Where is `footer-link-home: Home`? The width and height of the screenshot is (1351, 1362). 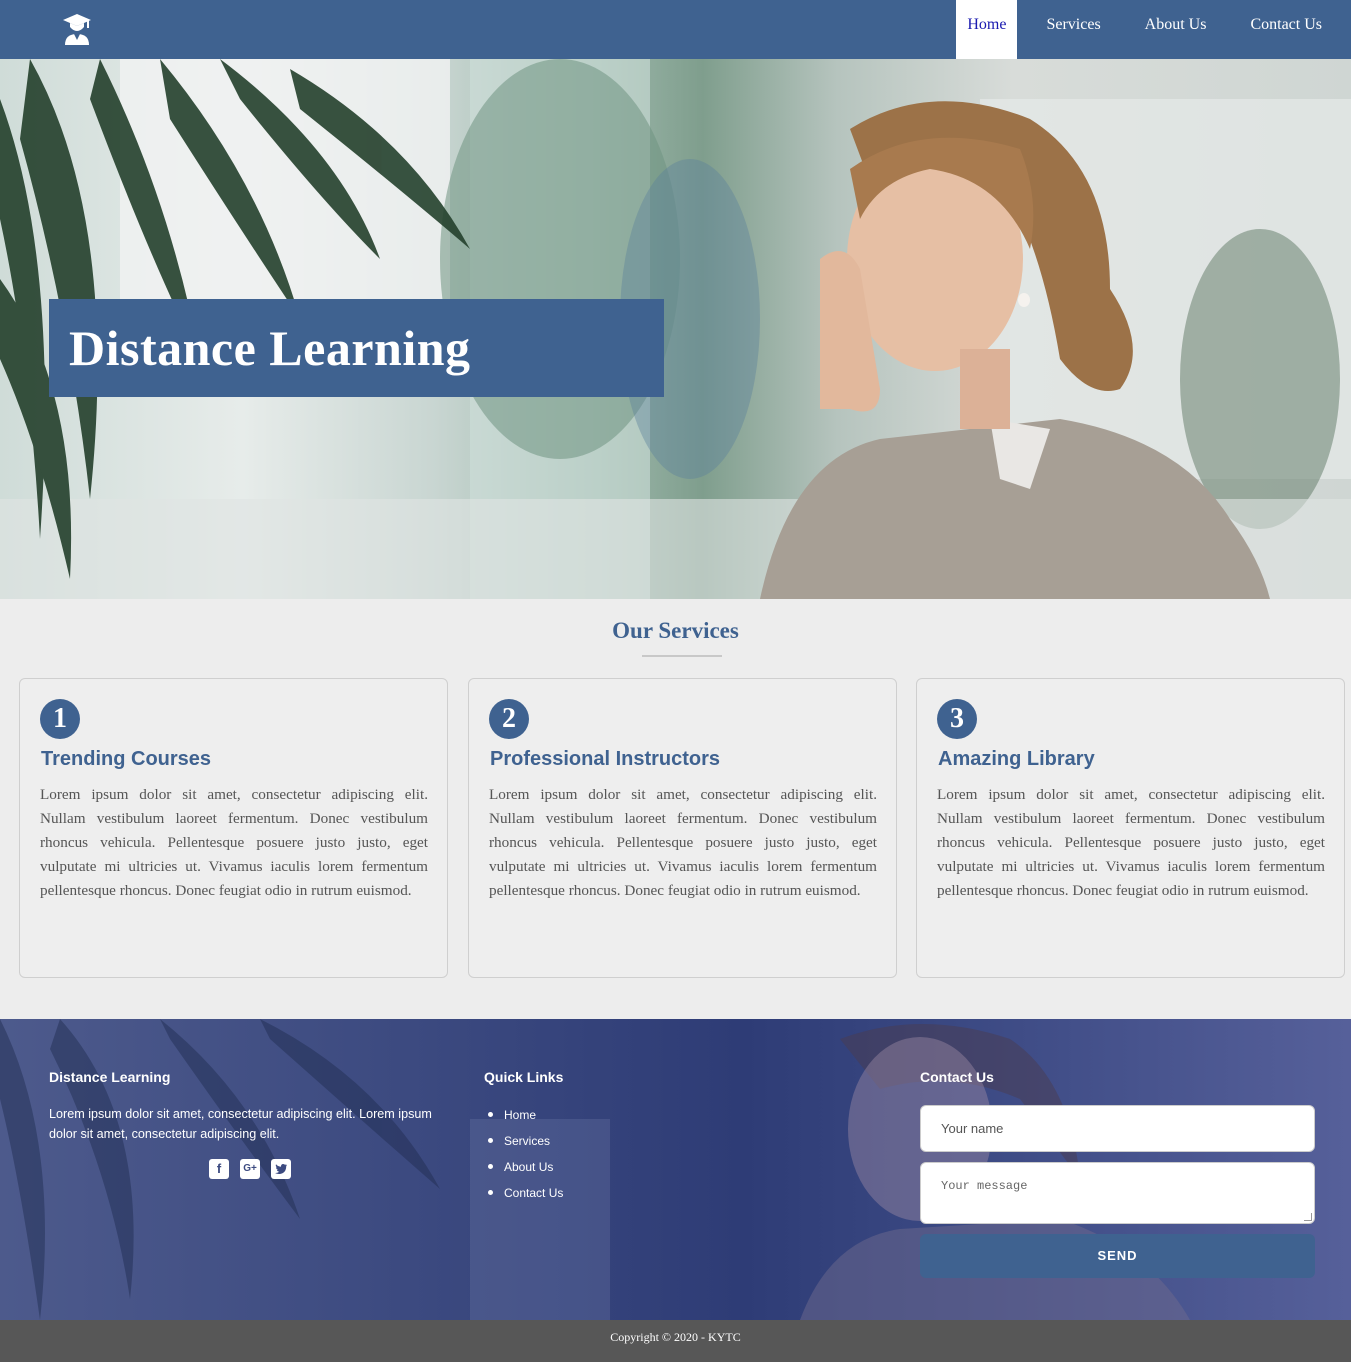 footer-link-home: Home is located at coordinates (525, 1120).